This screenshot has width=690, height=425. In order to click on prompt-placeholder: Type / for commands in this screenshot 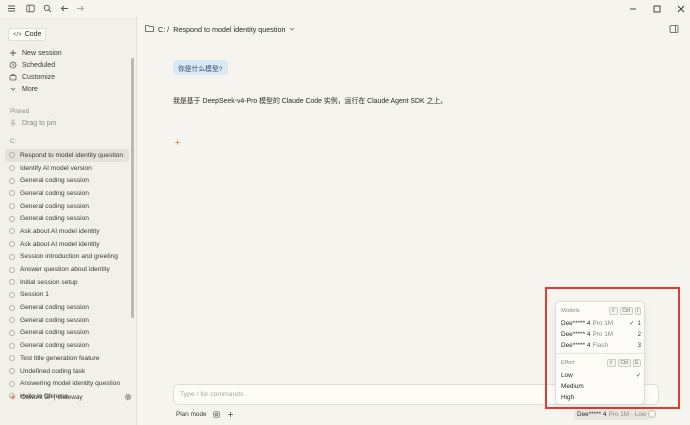, I will do `click(212, 394)`.